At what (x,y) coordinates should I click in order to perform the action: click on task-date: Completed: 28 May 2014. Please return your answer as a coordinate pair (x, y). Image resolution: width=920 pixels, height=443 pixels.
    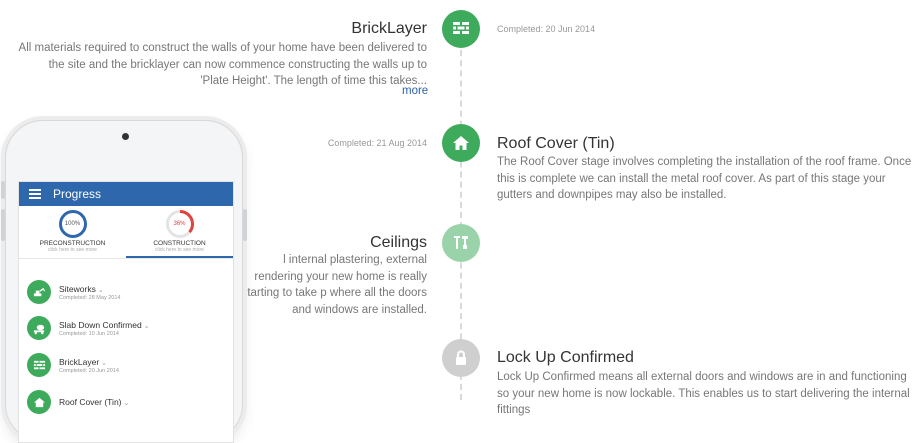
    Looking at the image, I should click on (90, 297).